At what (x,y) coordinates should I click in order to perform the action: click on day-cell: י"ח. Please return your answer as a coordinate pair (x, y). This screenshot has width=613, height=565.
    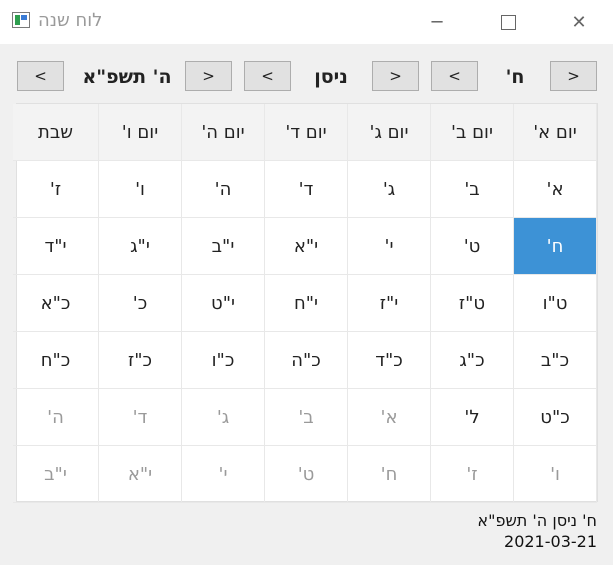
    Looking at the image, I should click on (306, 303).